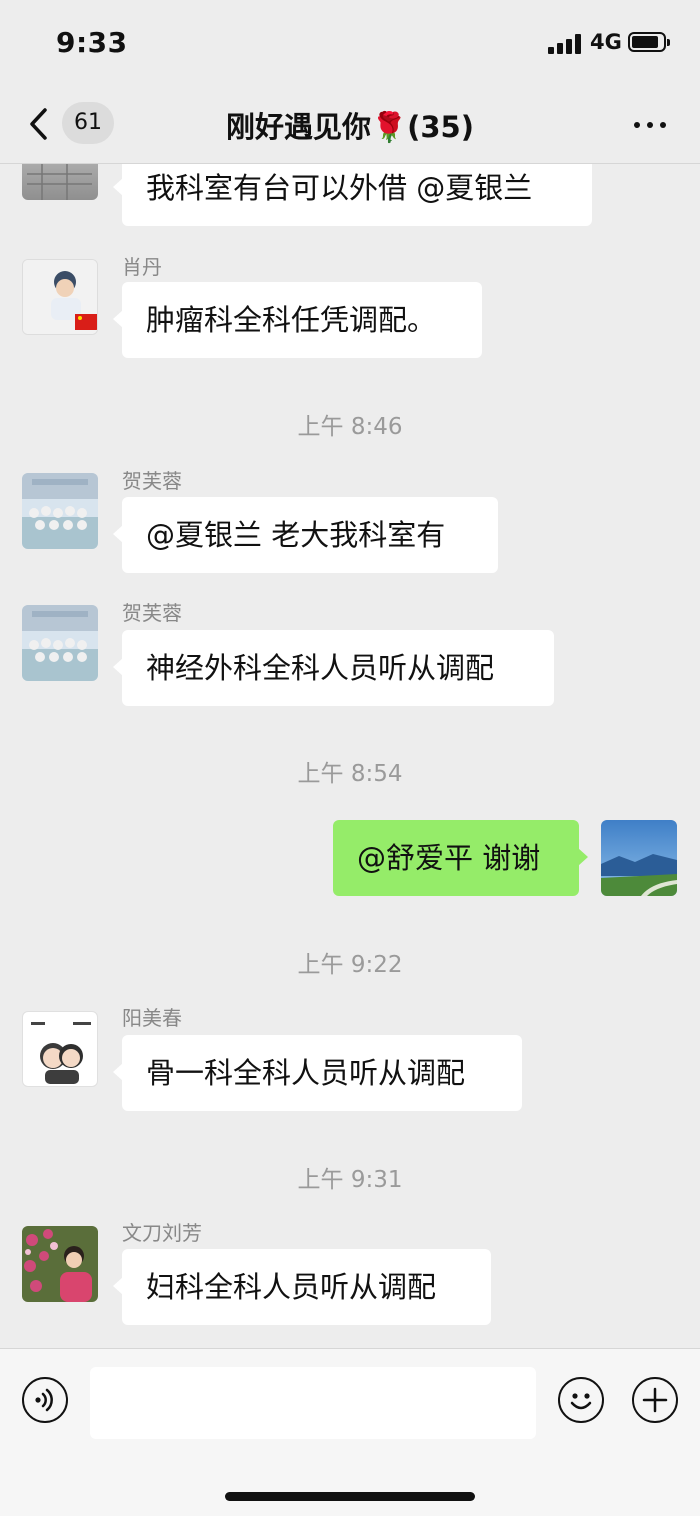 Image resolution: width=700 pixels, height=1516 pixels. Describe the element at coordinates (350, 965) in the screenshot. I see `timestamp: 上午 9:22` at that location.